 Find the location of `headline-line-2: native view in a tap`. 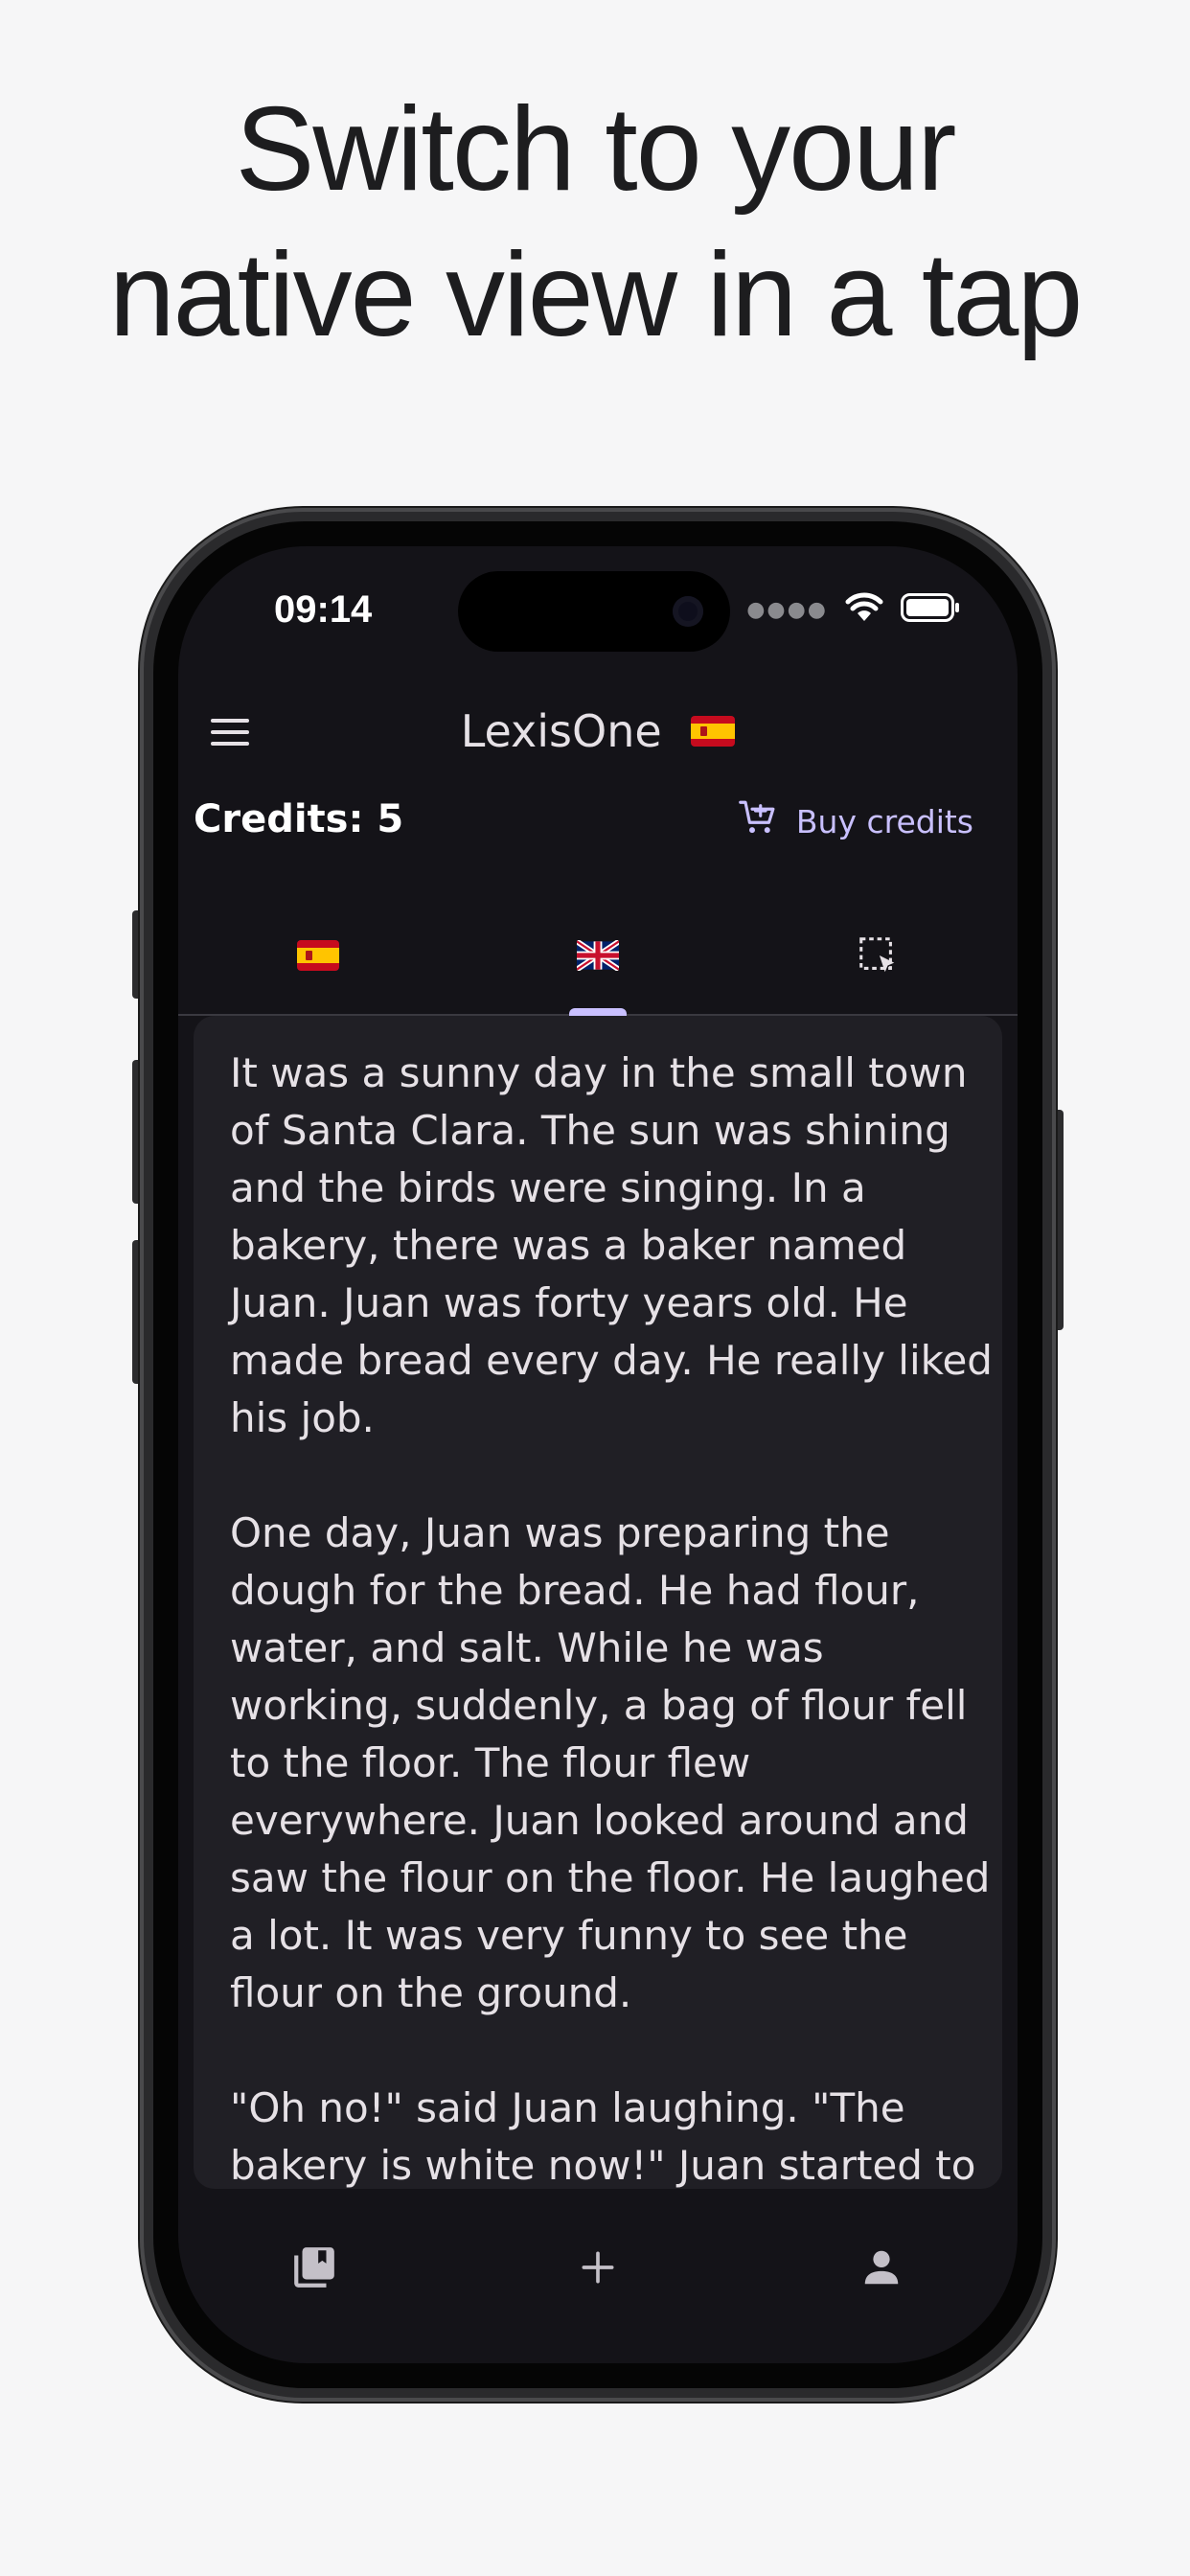

headline-line-2: native view in a tap is located at coordinates (596, 295).